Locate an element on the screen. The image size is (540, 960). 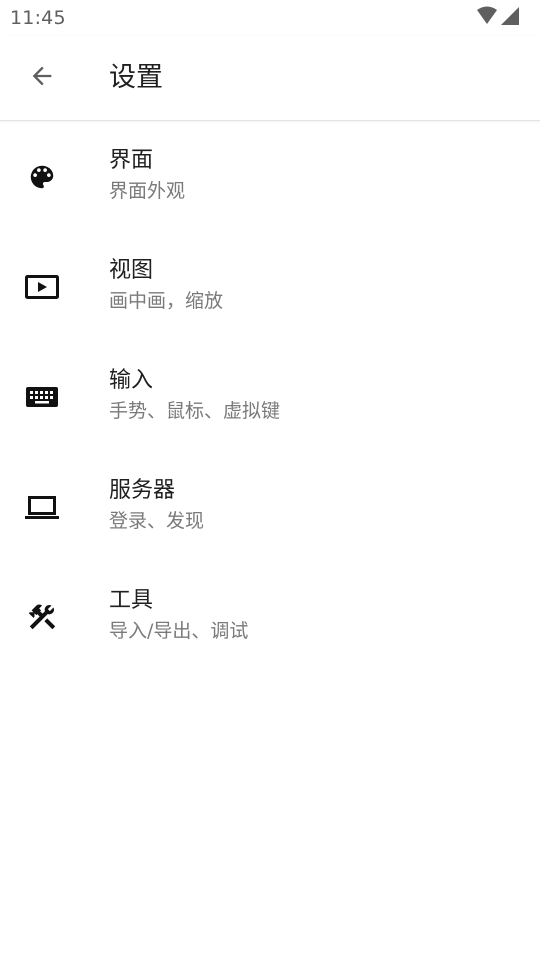
settings-item-input: 输入 手势、鼠标、虚拟键 is located at coordinates (270, 397).